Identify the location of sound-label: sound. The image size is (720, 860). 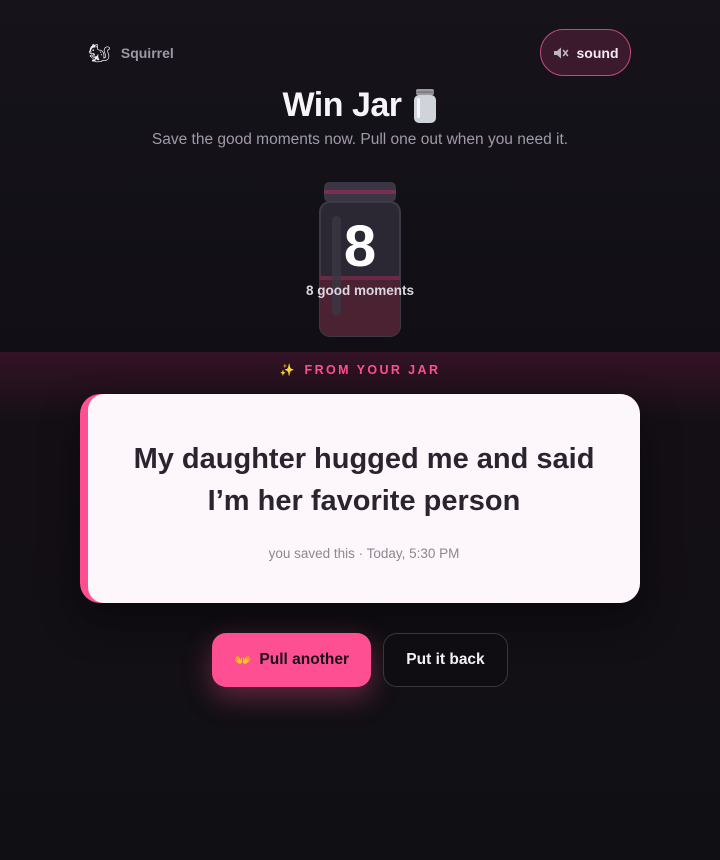
(597, 52).